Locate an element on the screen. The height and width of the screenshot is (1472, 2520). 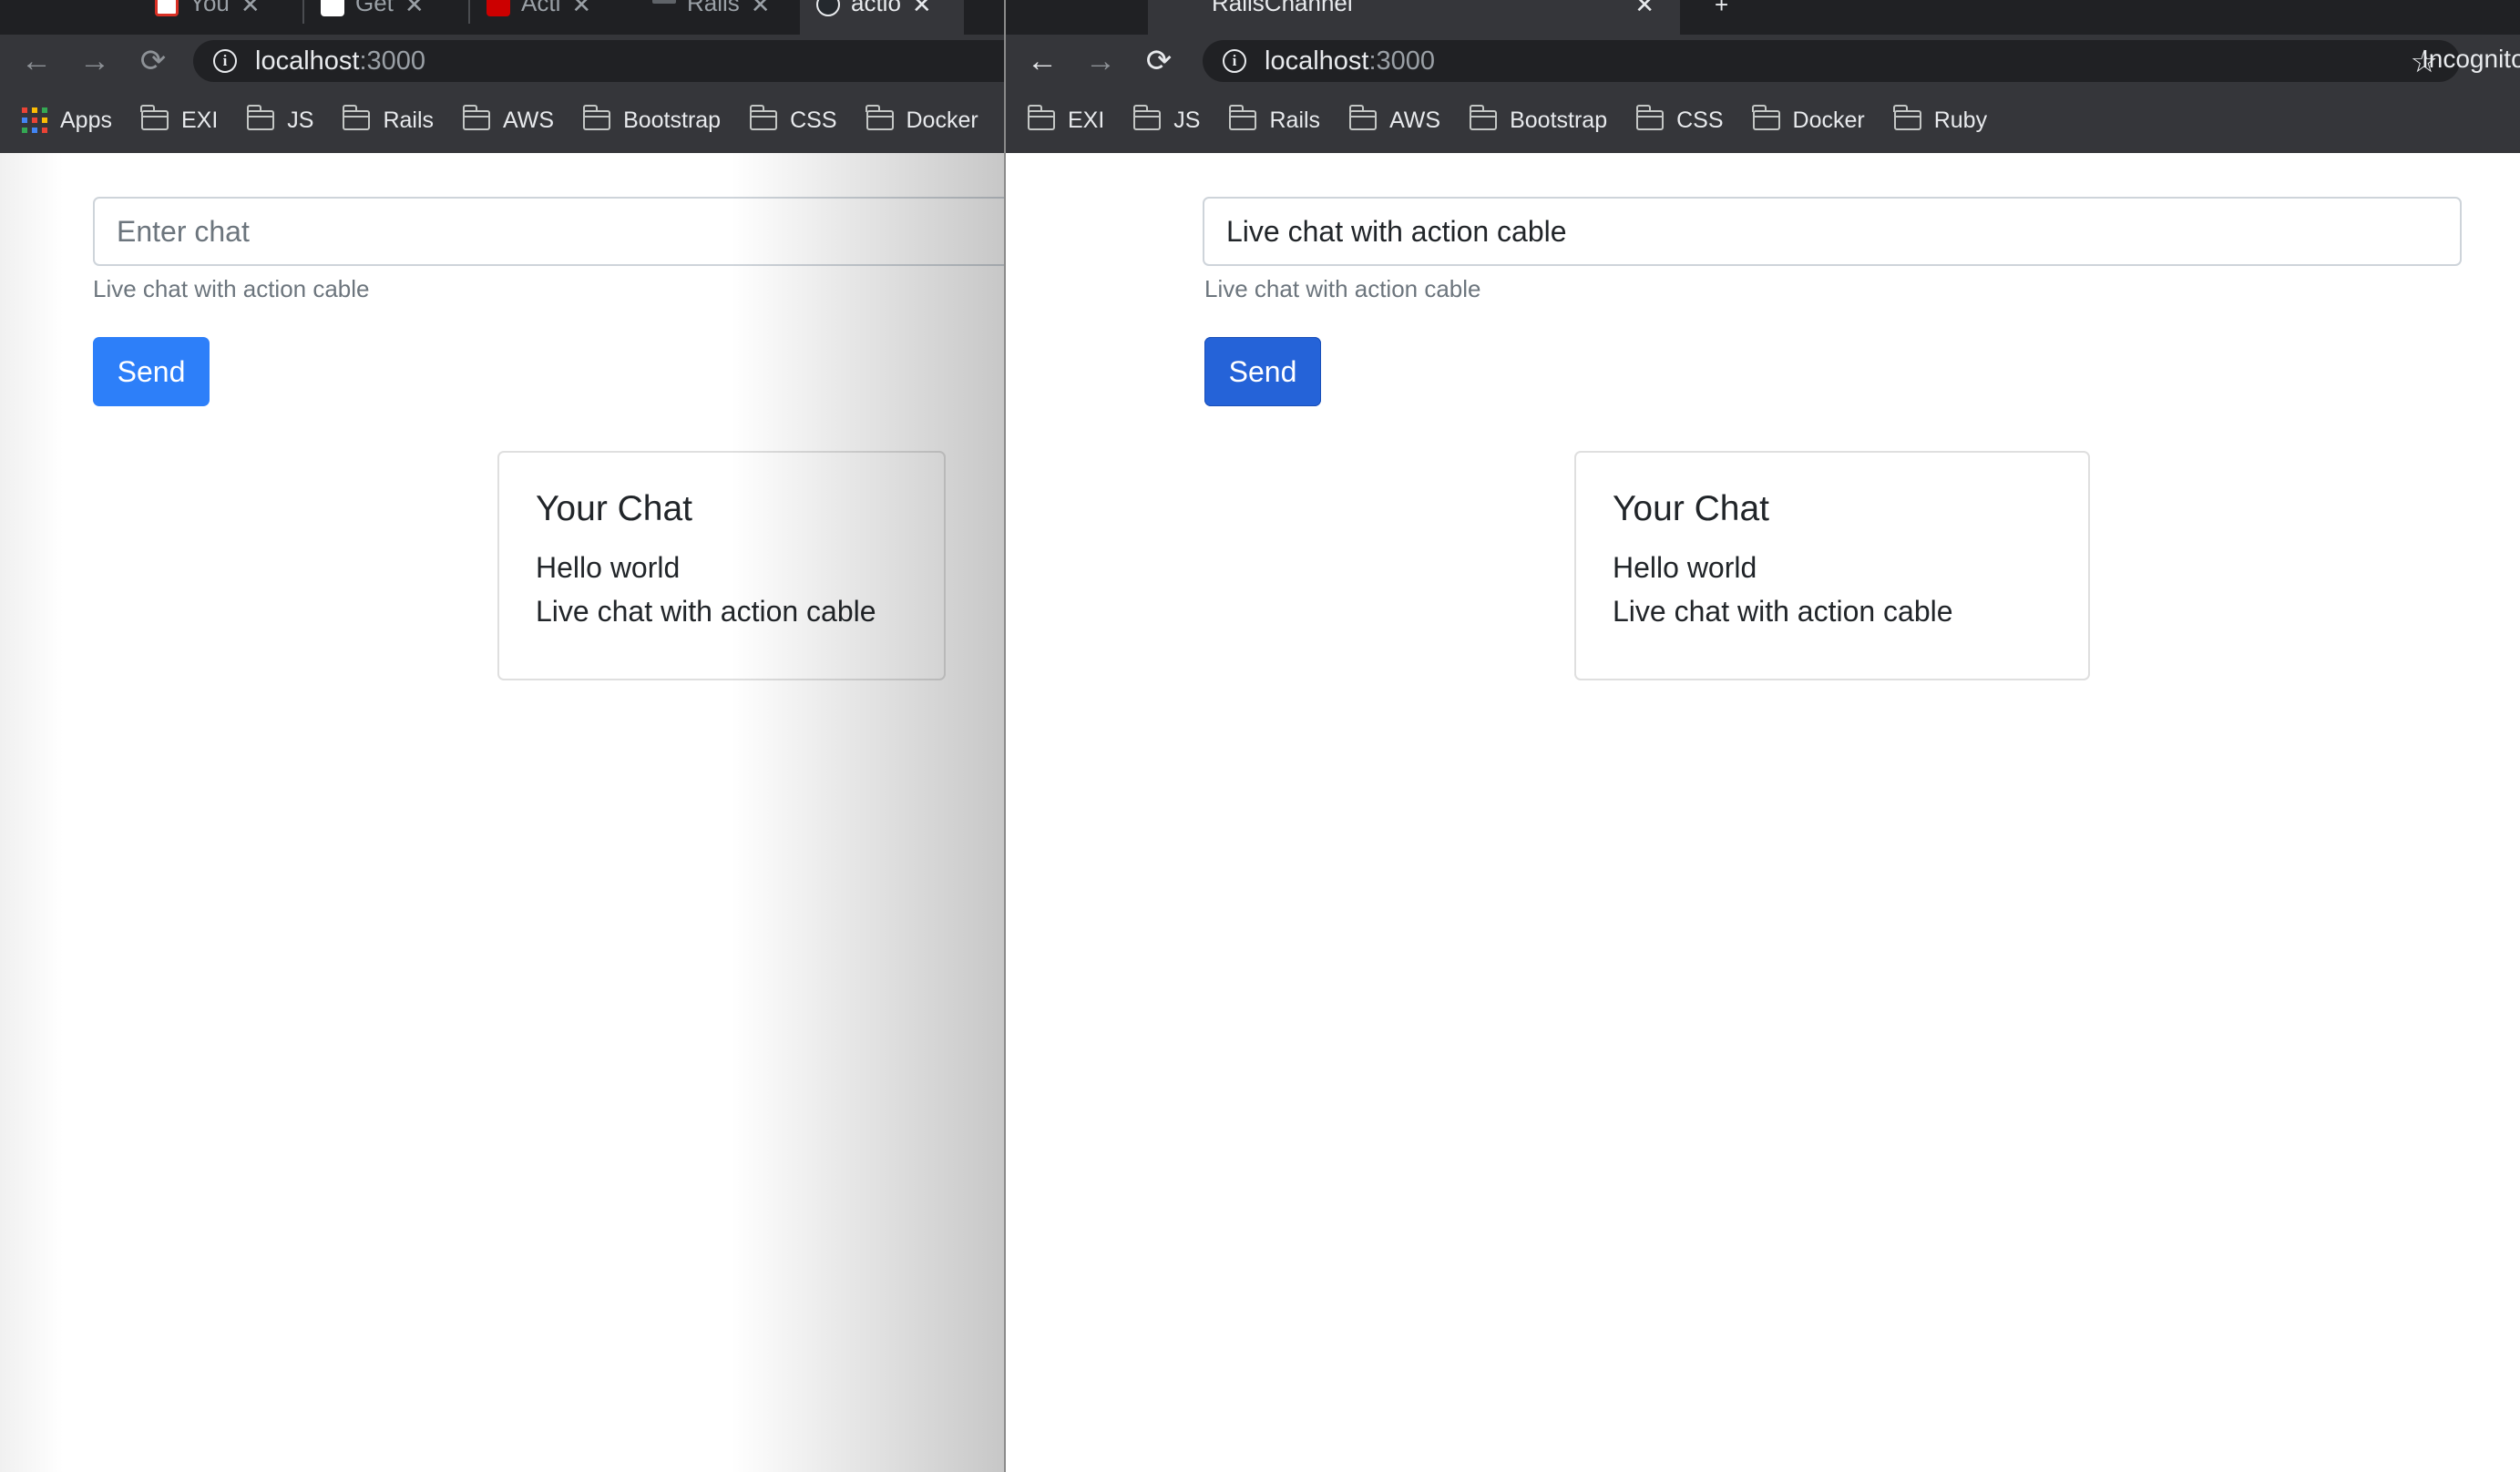
youtube-favicon-icon is located at coordinates (167, 8).